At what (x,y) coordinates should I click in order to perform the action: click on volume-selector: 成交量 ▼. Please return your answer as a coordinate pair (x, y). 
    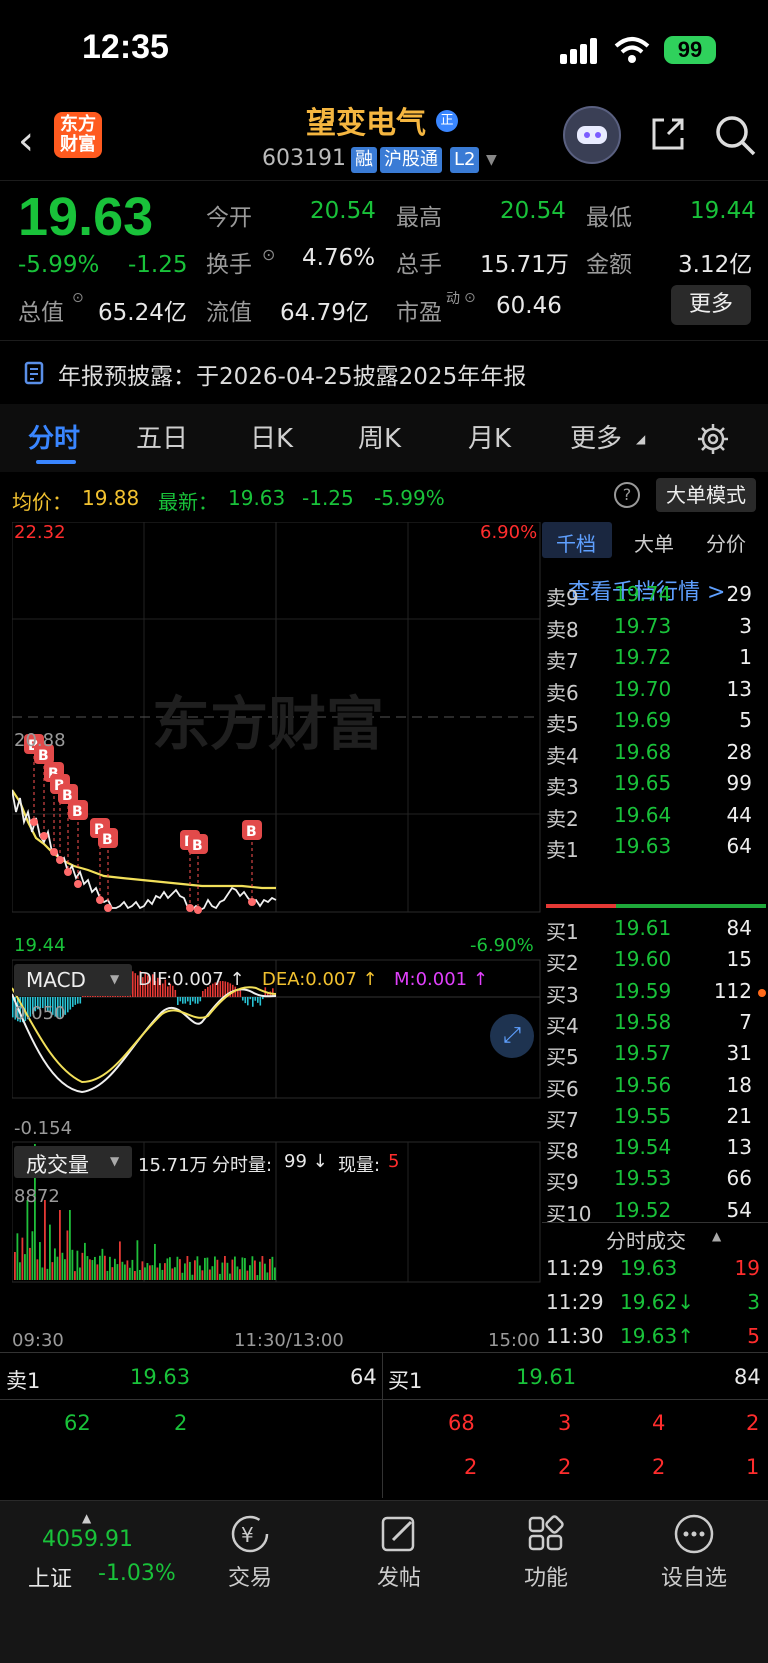
    Looking at the image, I should click on (73, 1162).